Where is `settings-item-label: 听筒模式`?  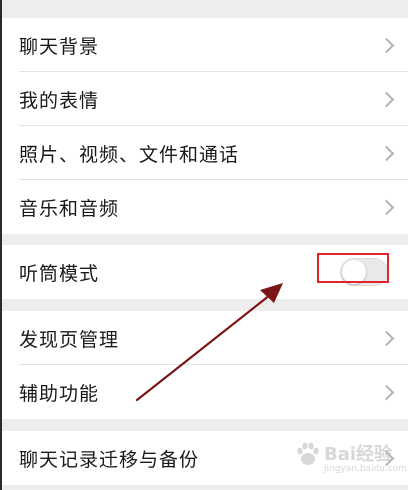 settings-item-label: 听筒模式 is located at coordinates (59, 273).